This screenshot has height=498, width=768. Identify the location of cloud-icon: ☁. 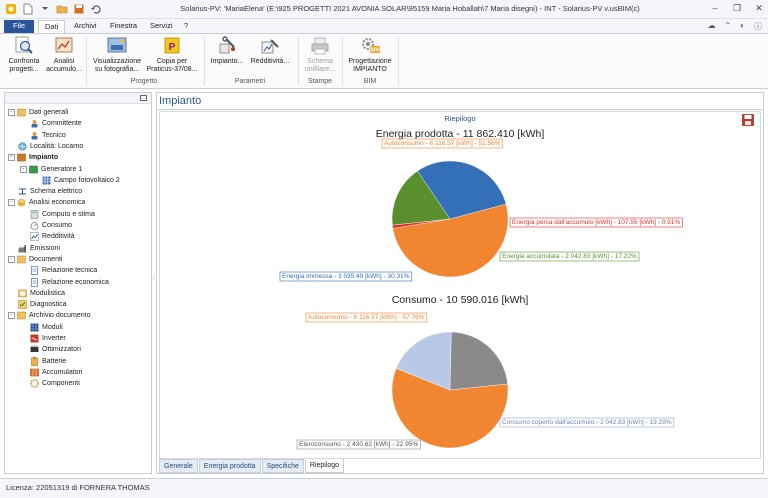
(711, 26).